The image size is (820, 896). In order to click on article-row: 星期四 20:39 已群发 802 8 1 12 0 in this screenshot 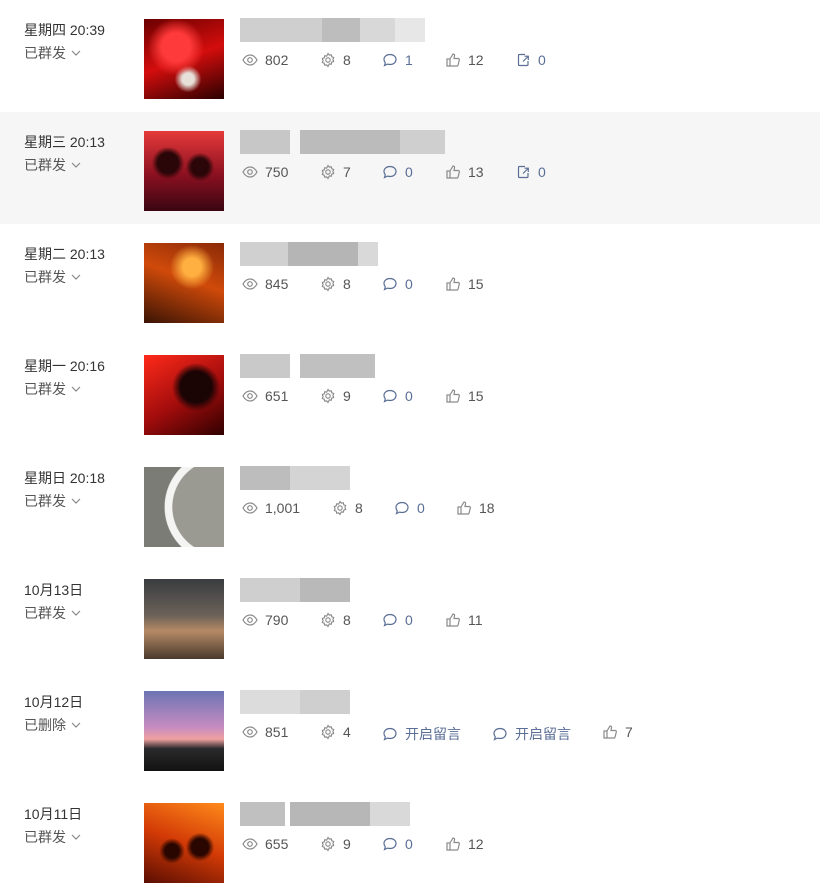, I will do `click(410, 56)`.